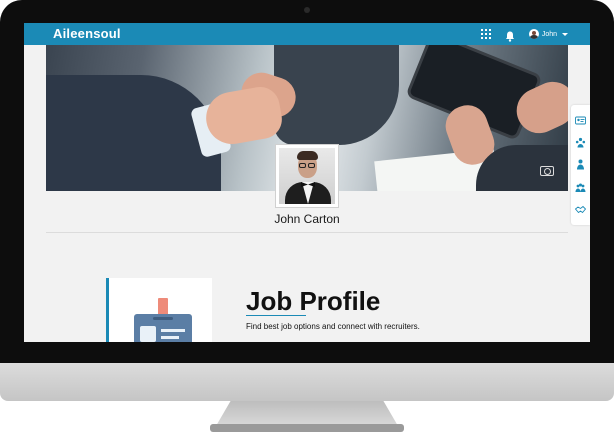  What do you see at coordinates (580, 187) in the screenshot?
I see `group-icon` at bounding box center [580, 187].